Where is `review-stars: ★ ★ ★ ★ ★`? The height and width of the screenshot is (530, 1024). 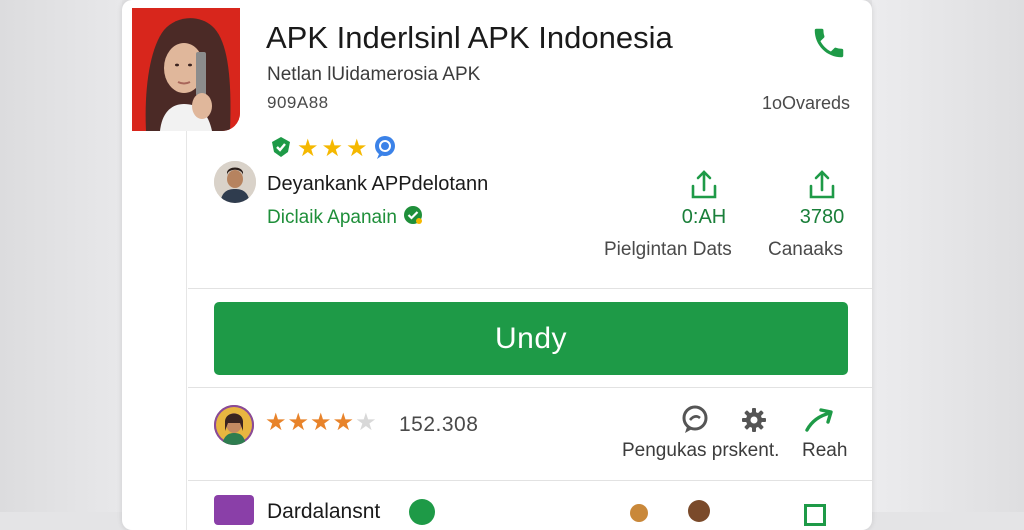
review-stars: ★ ★ ★ ★ ★ is located at coordinates (321, 423).